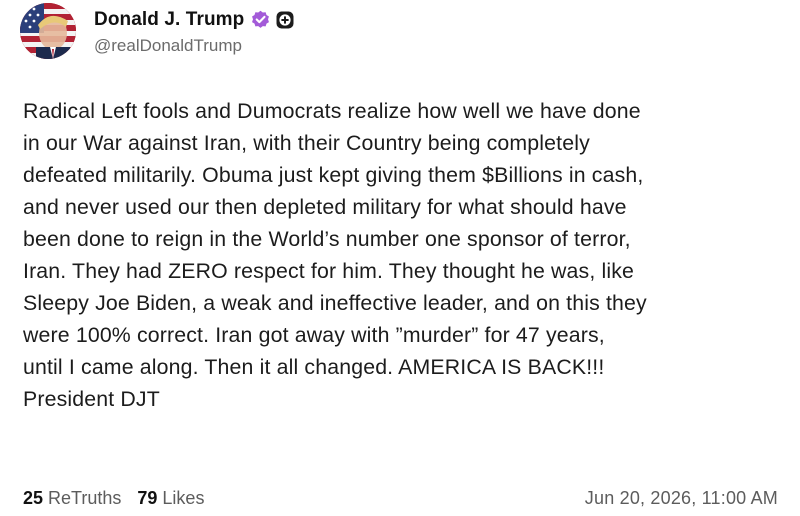 The width and height of the screenshot is (800, 516). I want to click on name-row: Donald J. Trump, so click(194, 20).